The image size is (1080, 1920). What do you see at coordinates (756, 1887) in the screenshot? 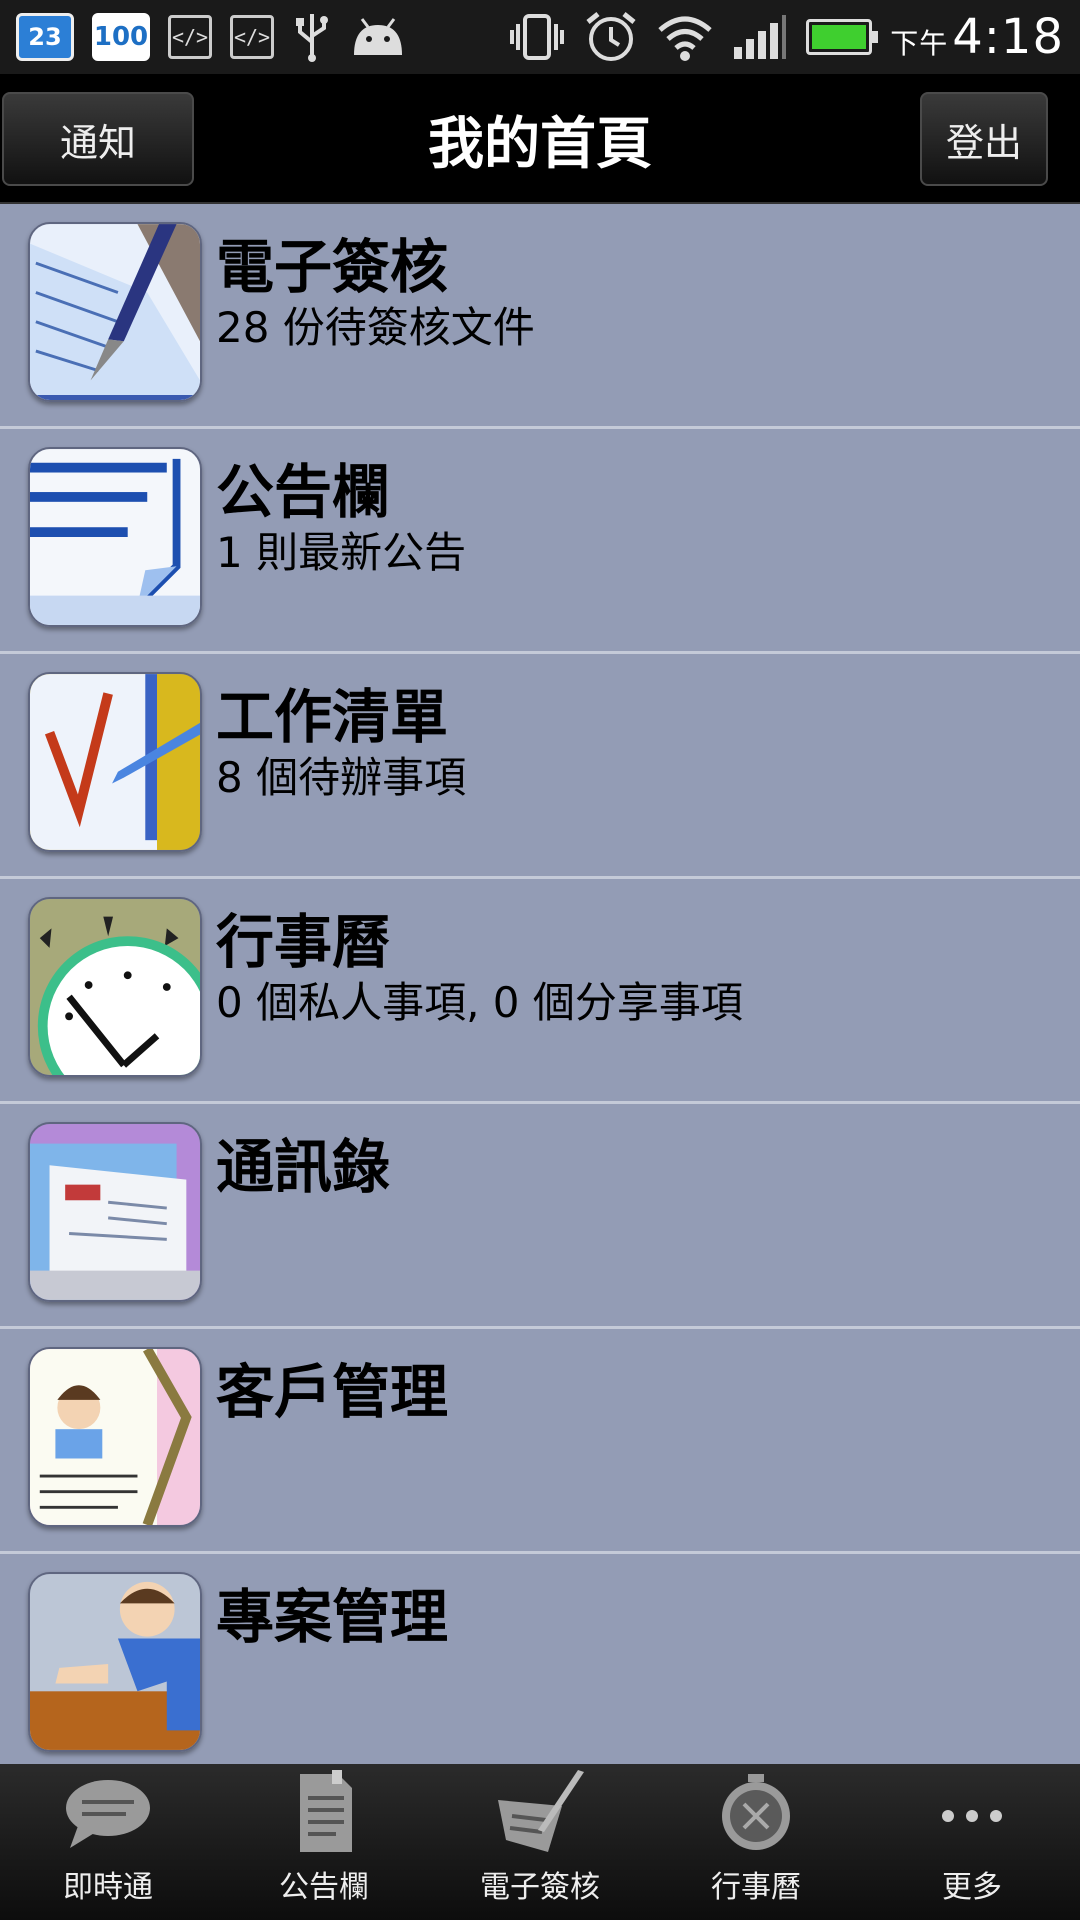
I see `tab-label: 行事曆` at bounding box center [756, 1887].